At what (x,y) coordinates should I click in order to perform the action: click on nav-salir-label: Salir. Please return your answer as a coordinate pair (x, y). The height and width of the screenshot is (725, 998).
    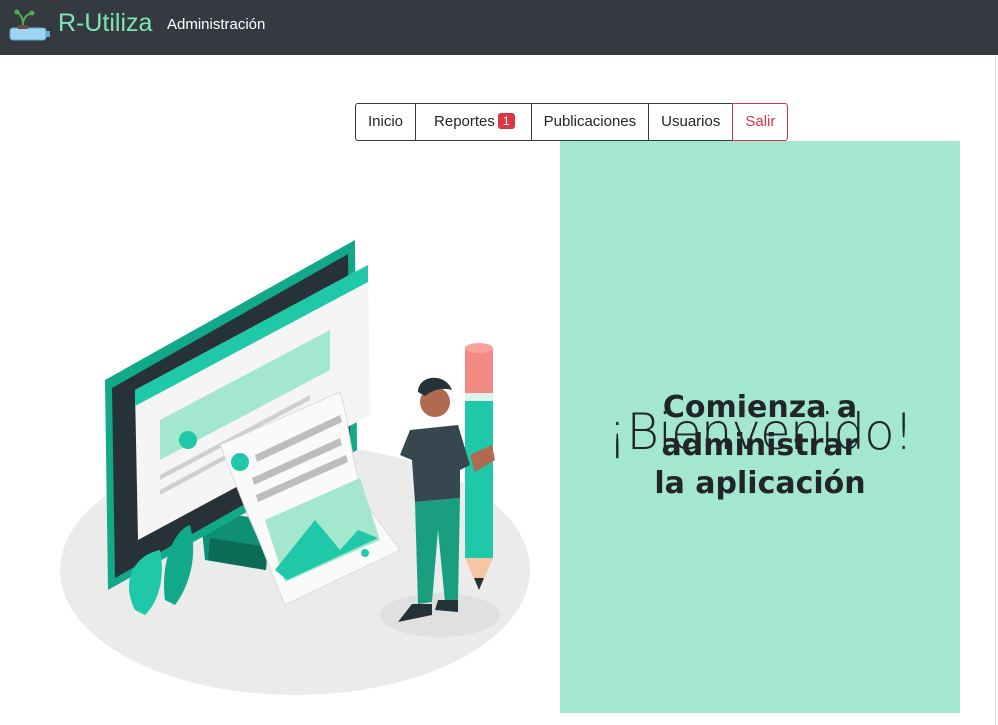
    Looking at the image, I should click on (760, 121).